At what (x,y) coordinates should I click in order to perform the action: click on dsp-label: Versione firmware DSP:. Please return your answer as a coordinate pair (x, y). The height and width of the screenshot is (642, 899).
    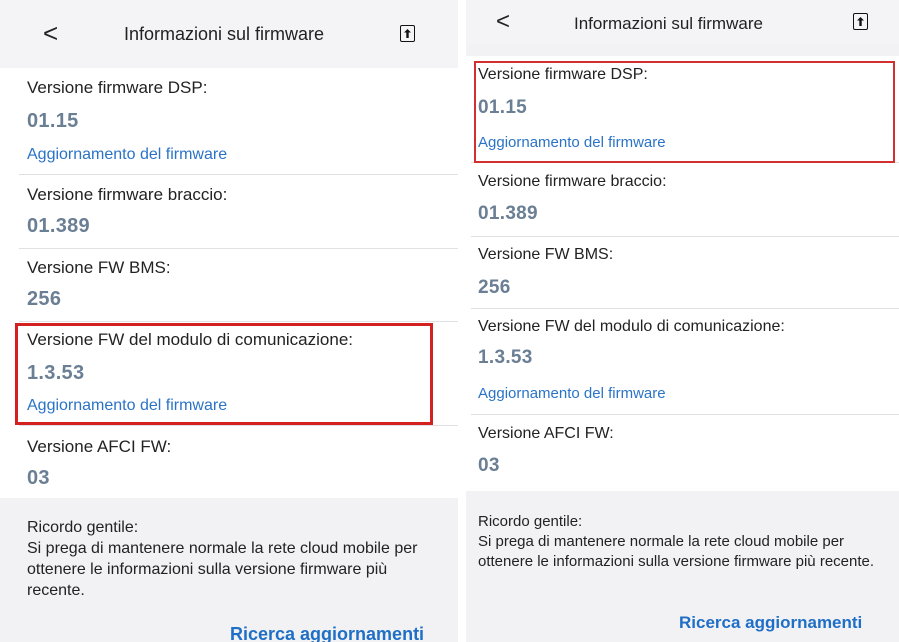
    Looking at the image, I should click on (117, 87).